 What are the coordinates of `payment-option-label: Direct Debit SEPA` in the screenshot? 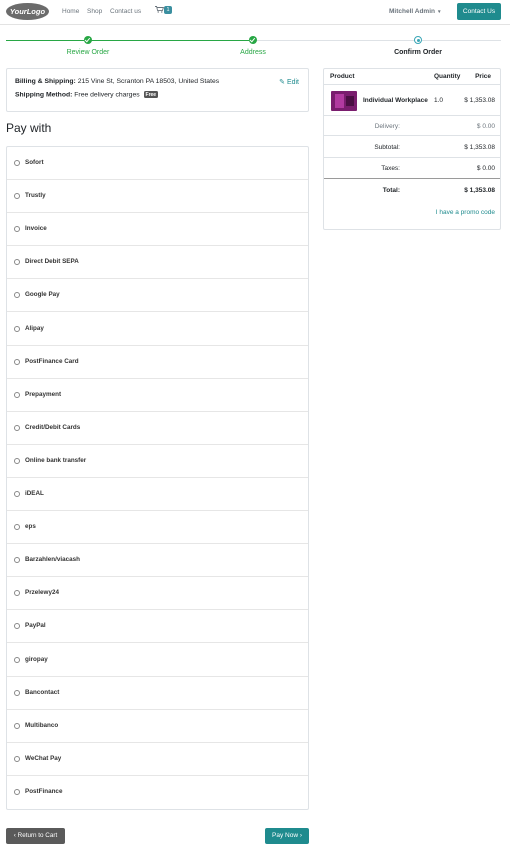 It's located at (52, 262).